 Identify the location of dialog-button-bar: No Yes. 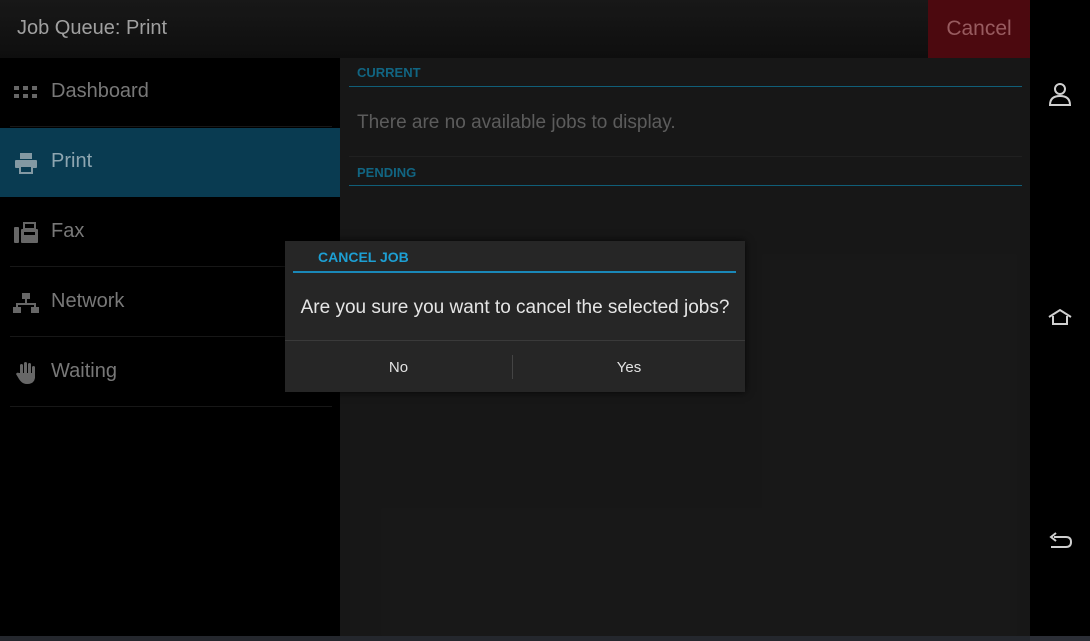
(515, 366).